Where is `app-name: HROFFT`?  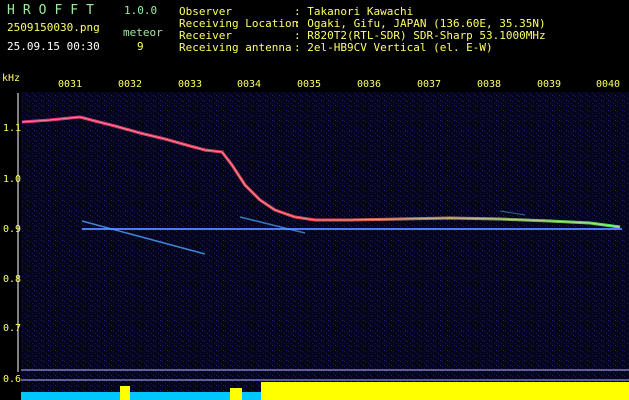 app-name: HROFFT is located at coordinates (54, 10).